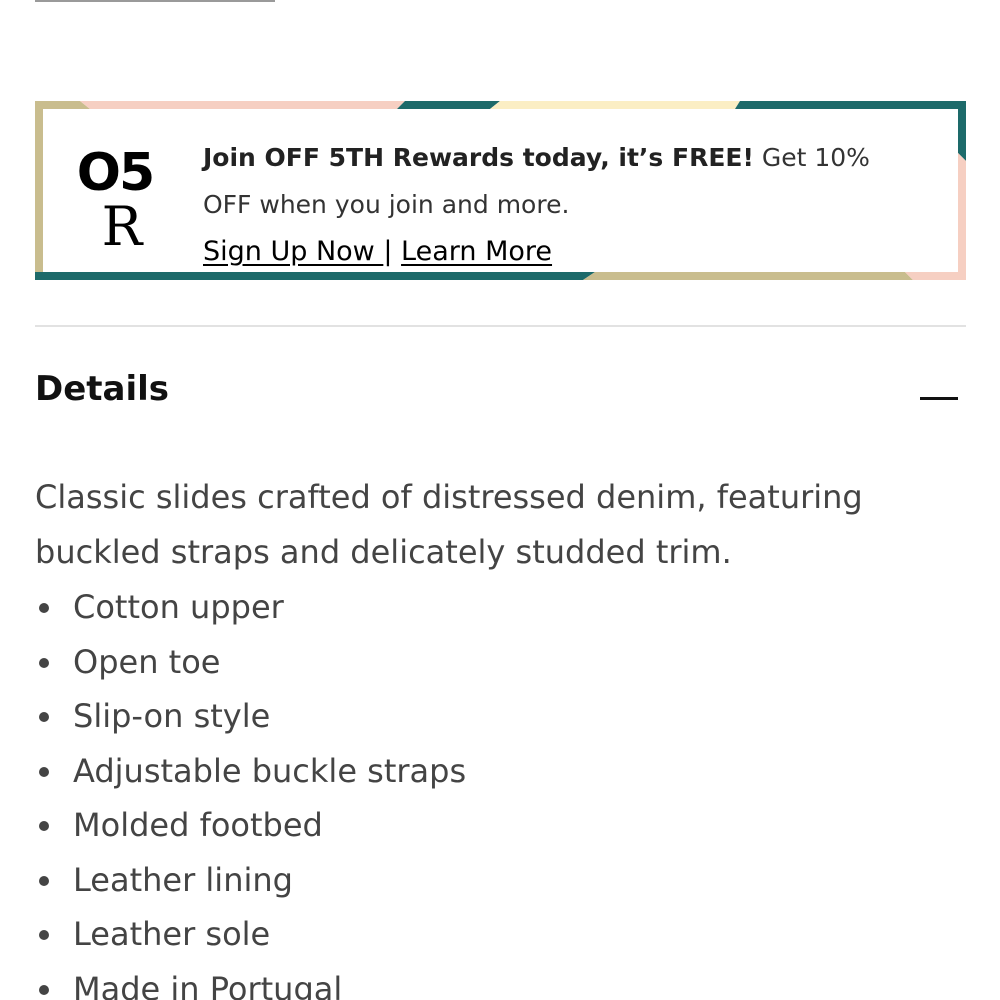 This screenshot has width=1000, height=1000. What do you see at coordinates (183, 879) in the screenshot?
I see `list-item-text: Leather lining` at bounding box center [183, 879].